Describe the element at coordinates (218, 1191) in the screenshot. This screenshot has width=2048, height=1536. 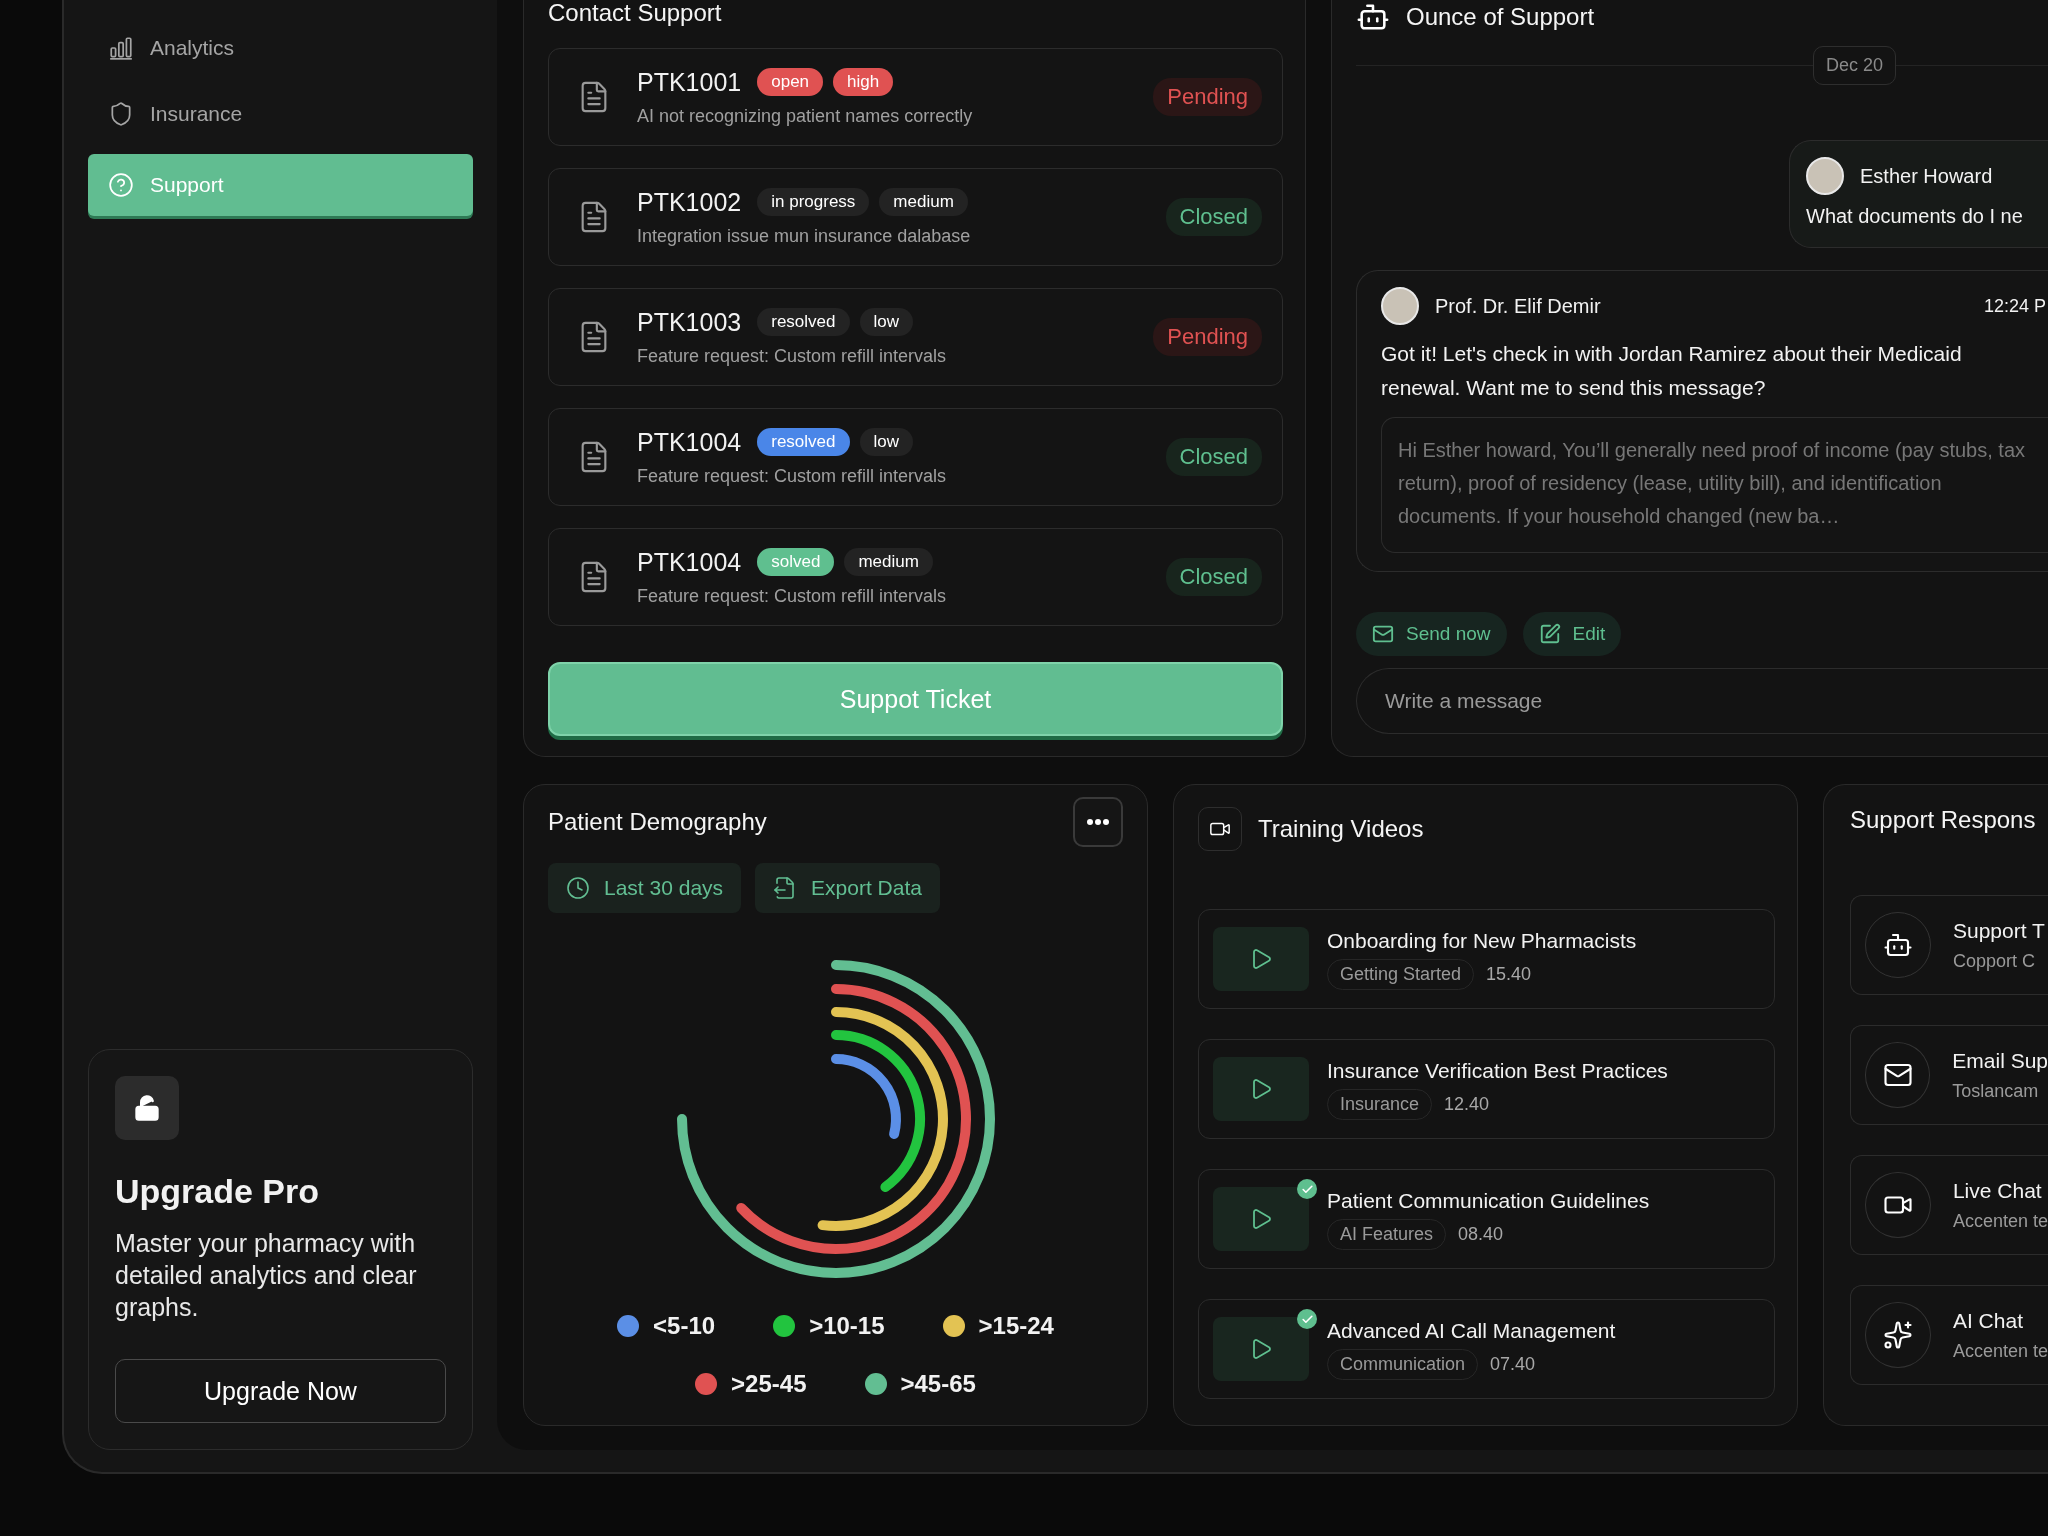
I see `upgrade-title: Upgrade Pro` at that location.